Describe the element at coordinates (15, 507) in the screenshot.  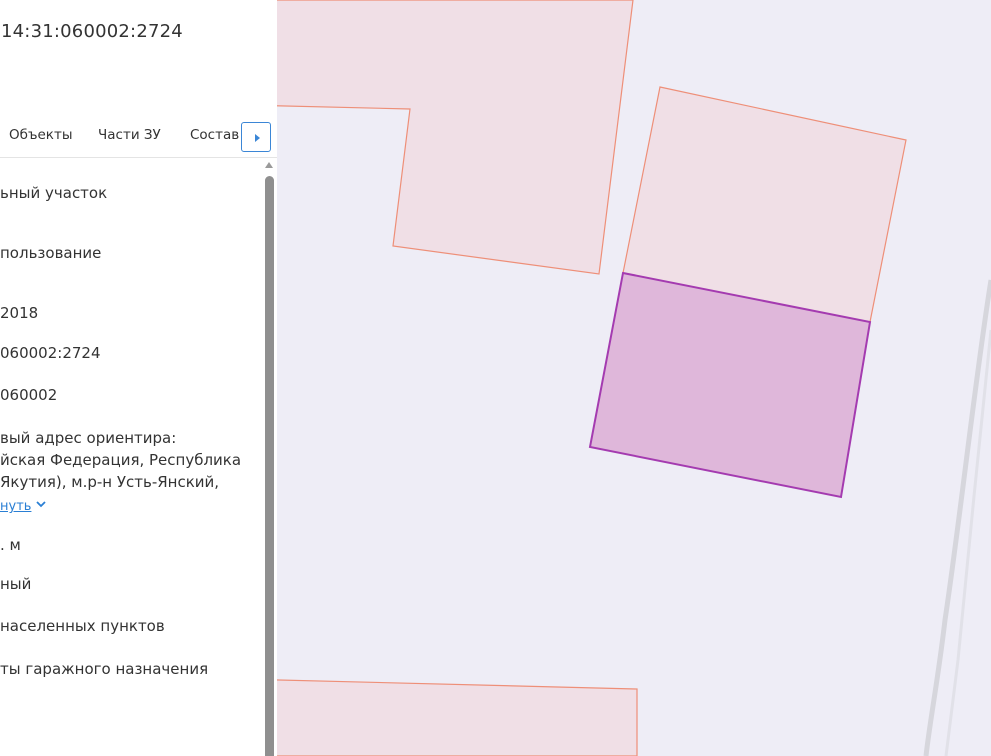
I see `expand-address-link: нуть` at that location.